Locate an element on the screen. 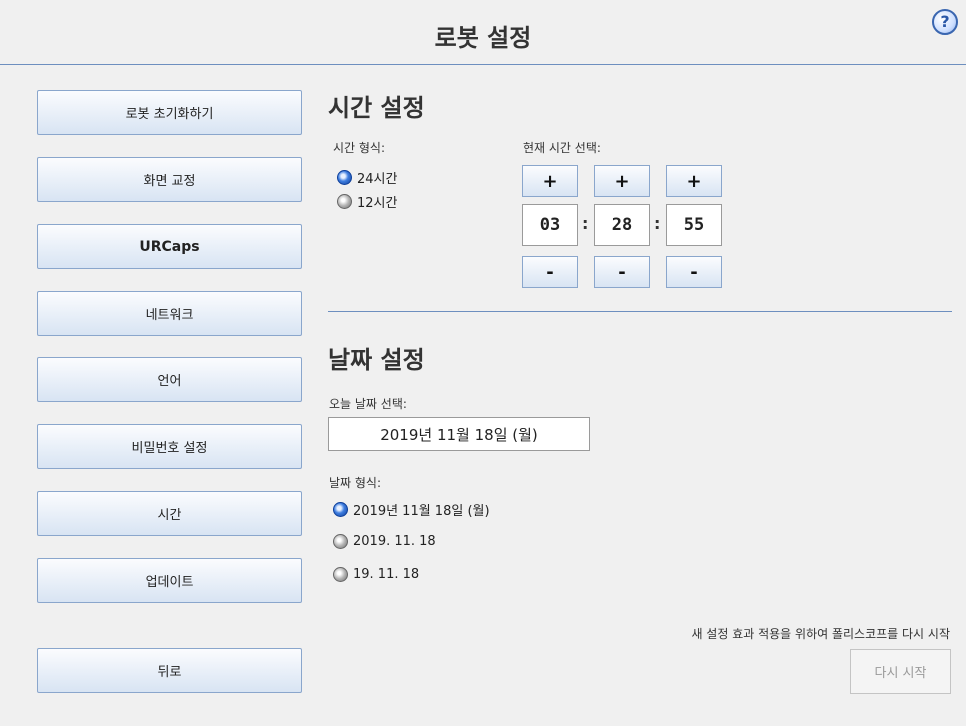 The image size is (966, 726). restart-note: 새 설정 효과 적용을 위하여 폴리스코프를 다시 시작 is located at coordinates (820, 634).